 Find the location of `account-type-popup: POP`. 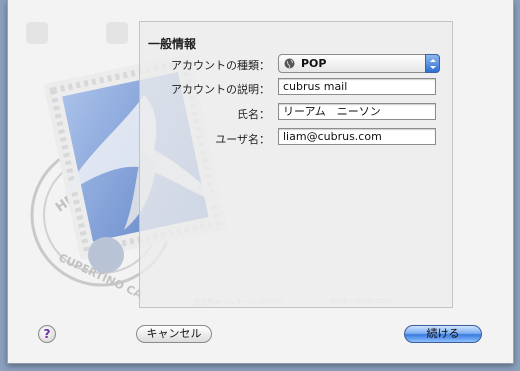

account-type-popup: POP is located at coordinates (359, 63).